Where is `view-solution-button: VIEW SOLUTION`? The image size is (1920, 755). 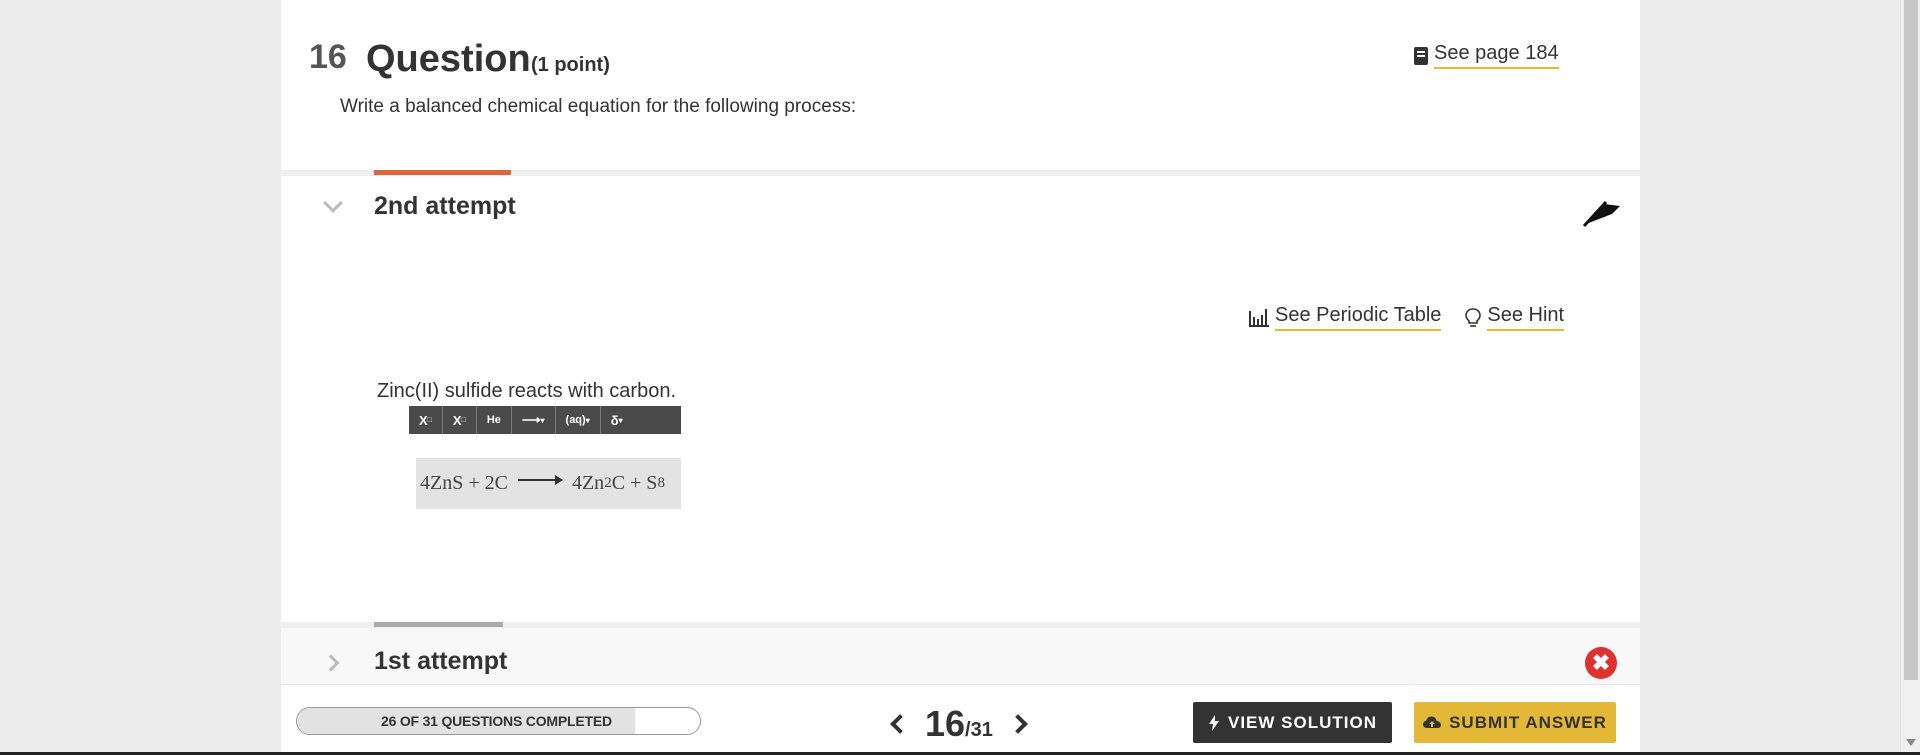
view-solution-button: VIEW SOLUTION is located at coordinates (1292, 722).